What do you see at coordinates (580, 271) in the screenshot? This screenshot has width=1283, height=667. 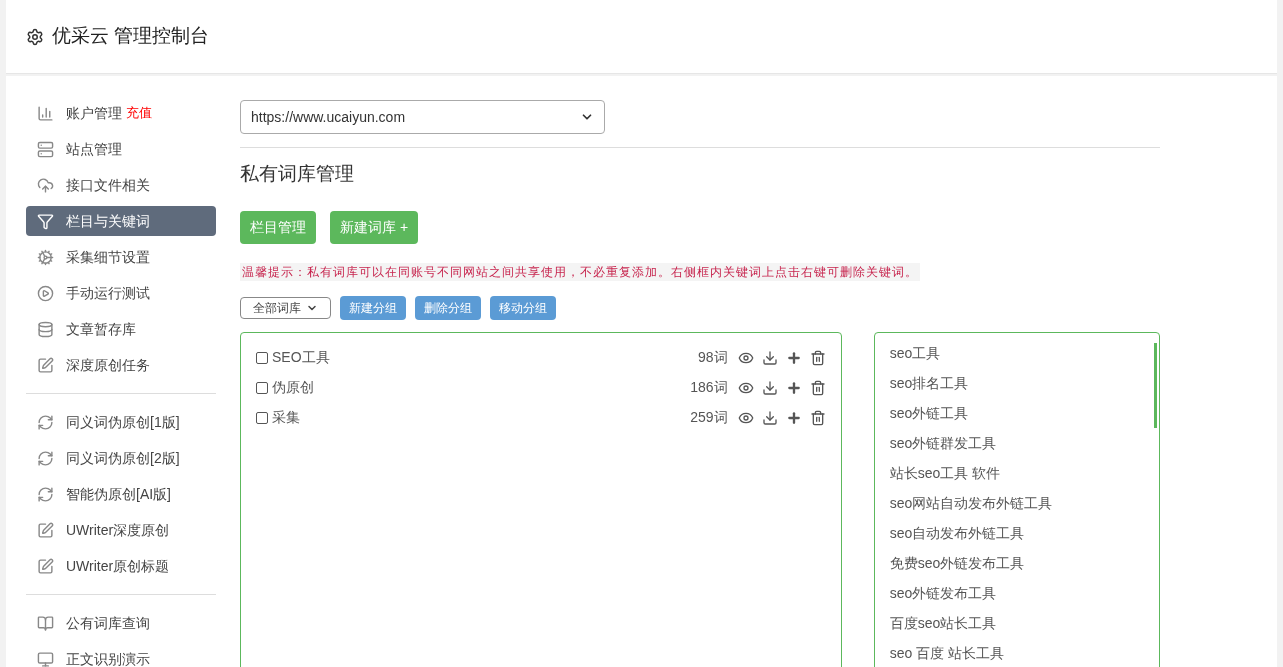 I see `tip-text: 温馨提示：私有词库可以在同账号不同网站之间共享使用，不必重复添加。右侧框内关键词上点击右键可删除关键词。` at bounding box center [580, 271].